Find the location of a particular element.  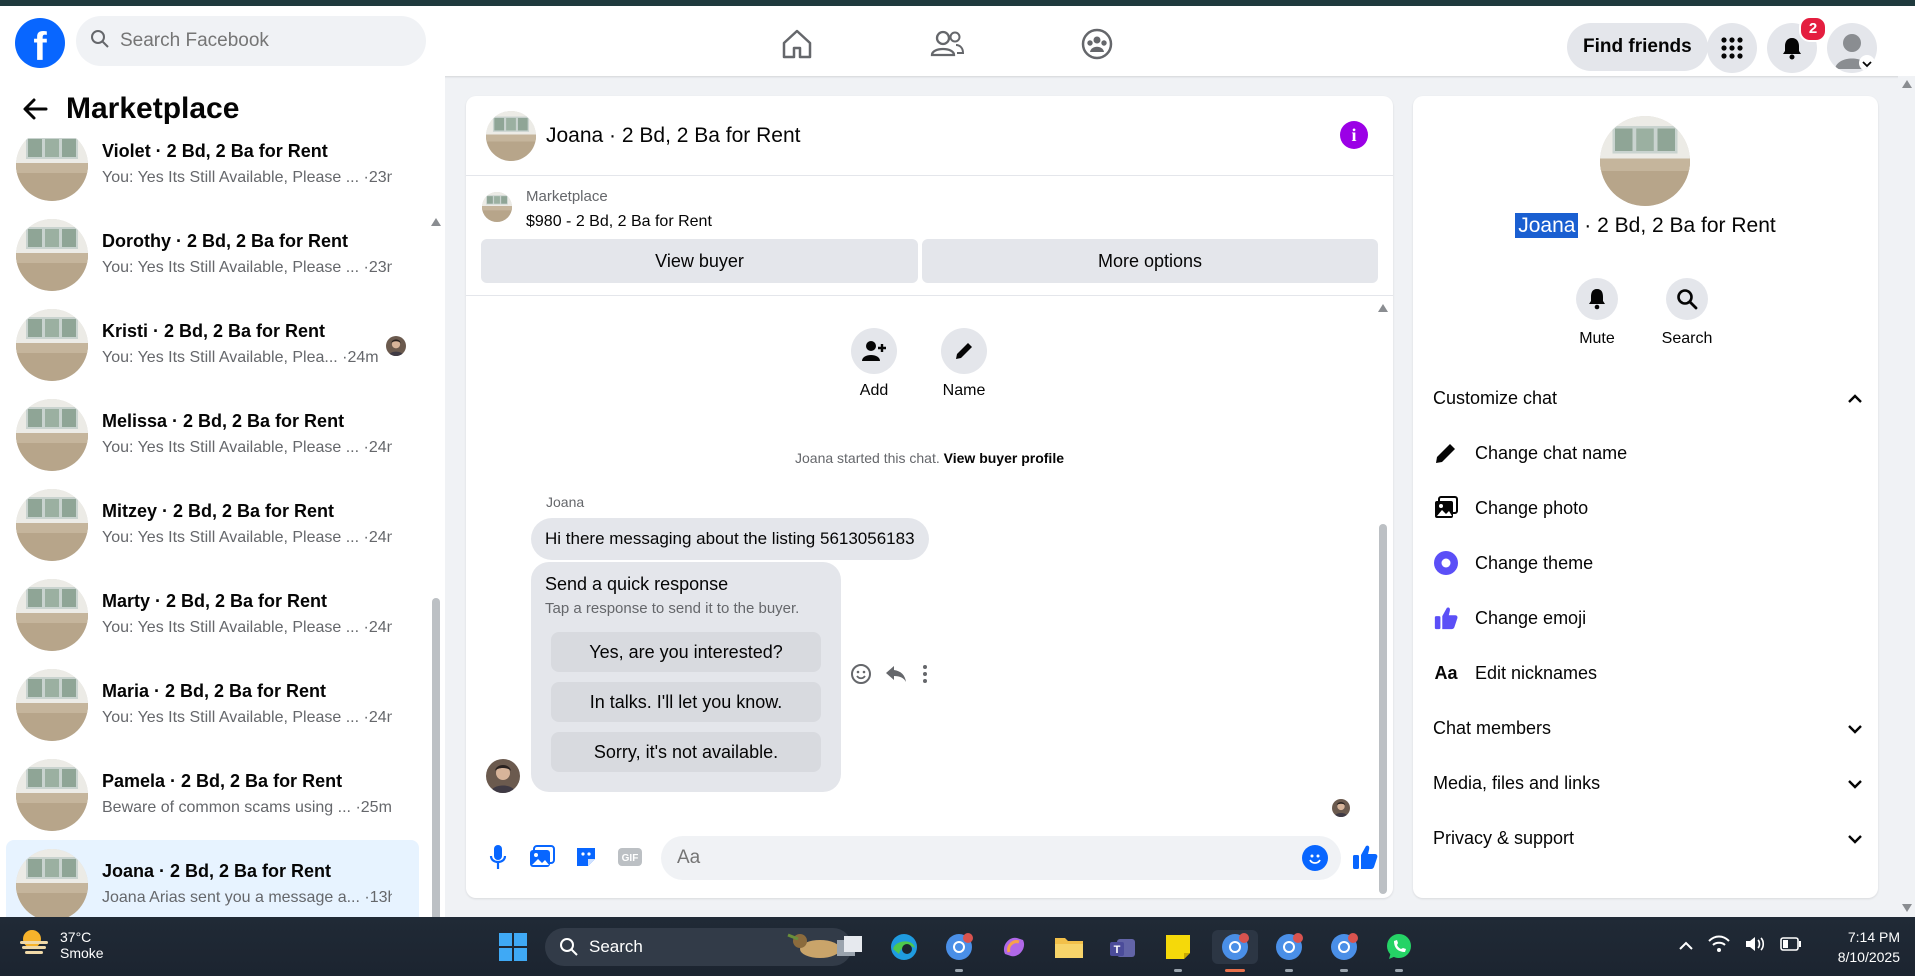

whatsapp-icon is located at coordinates (1399, 947).